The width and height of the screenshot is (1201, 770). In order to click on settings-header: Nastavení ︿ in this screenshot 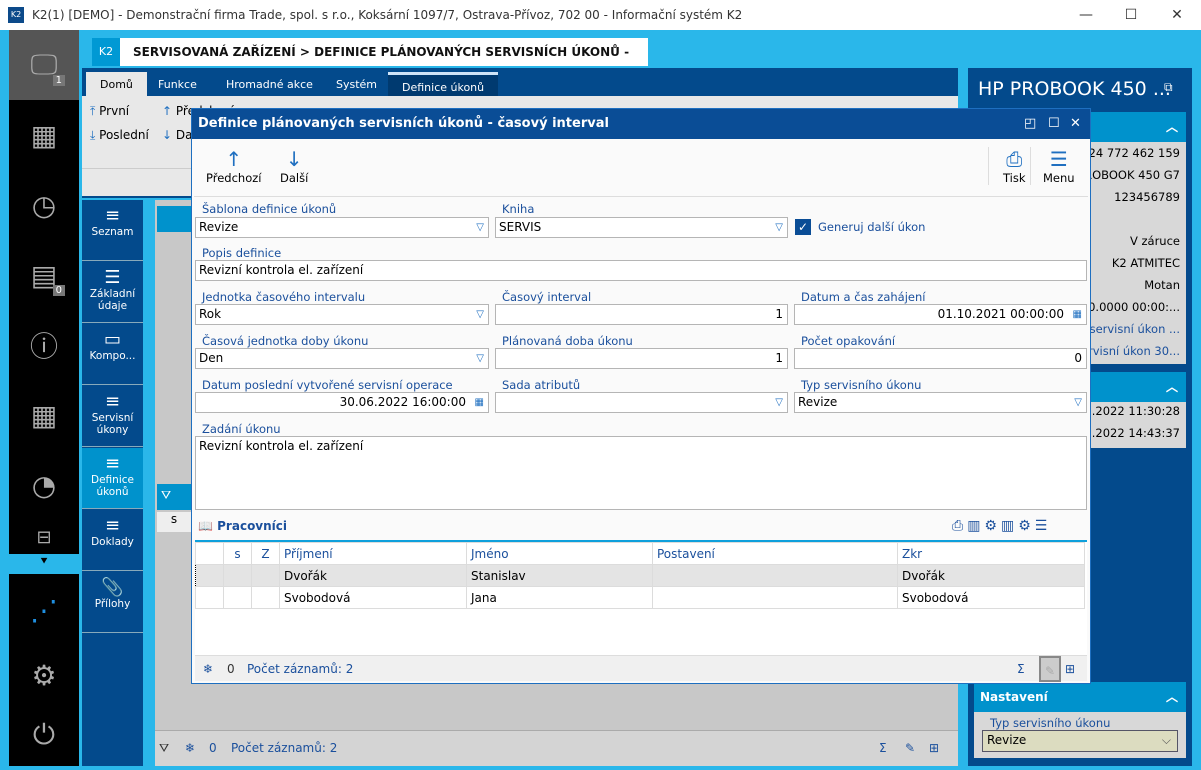, I will do `click(1080, 697)`.